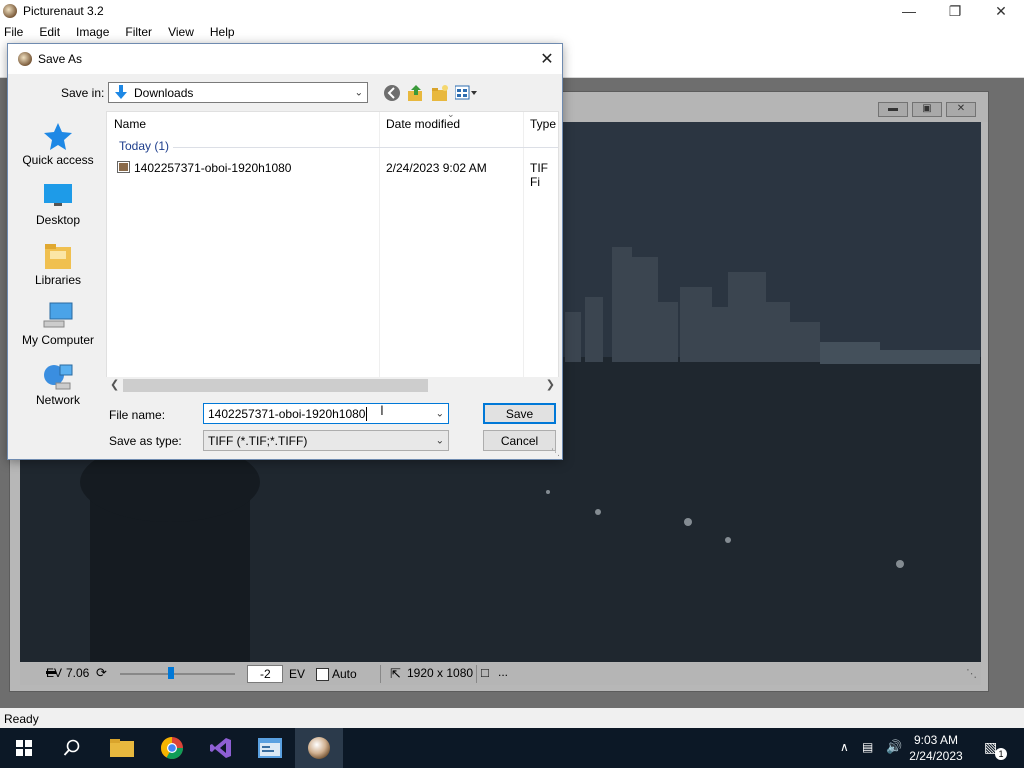 This screenshot has height=768, width=1024. What do you see at coordinates (547, 59) in the screenshot?
I see `dialog-close-button: ✕` at bounding box center [547, 59].